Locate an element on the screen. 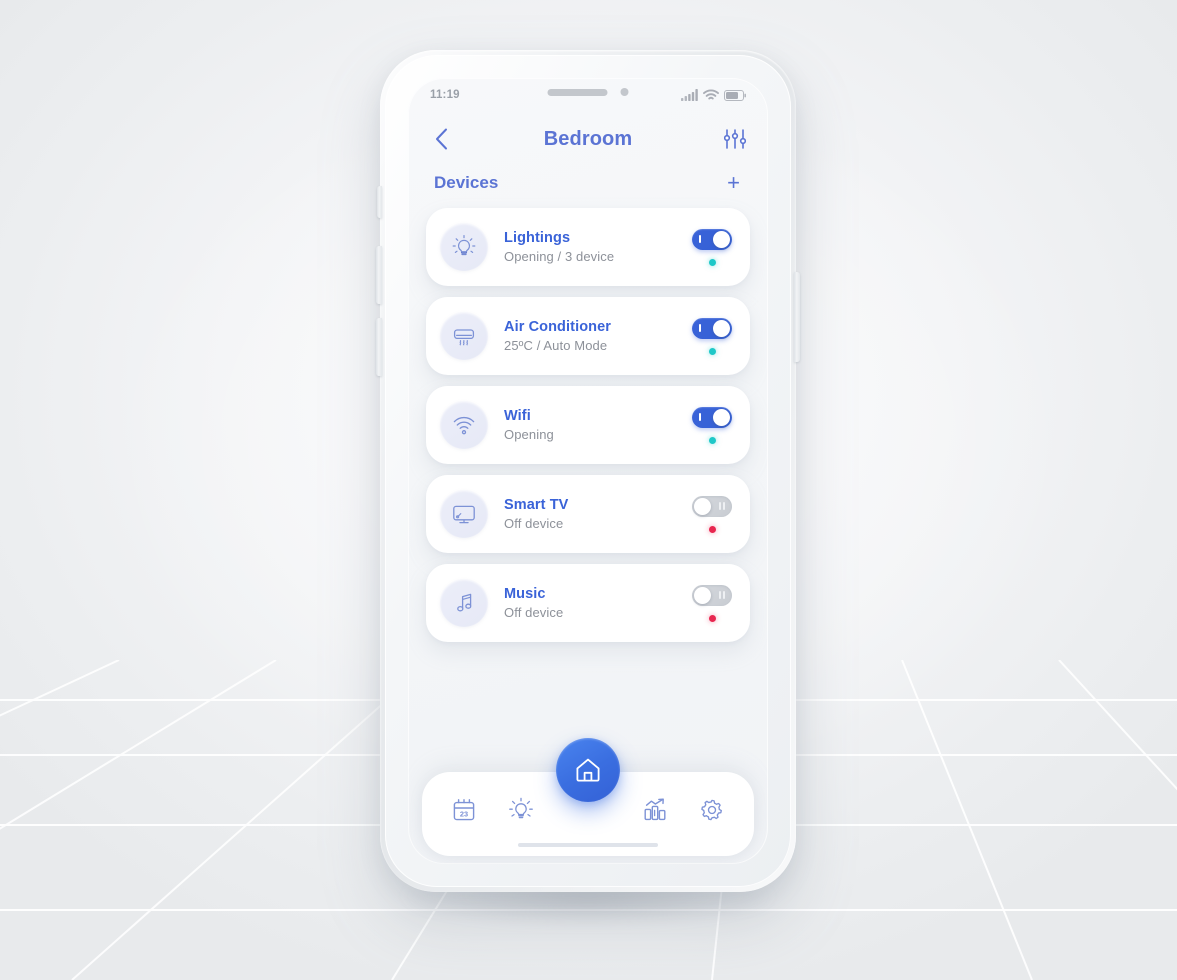 The height and width of the screenshot is (980, 1177). device-text: Air Conditioner 25ºC / Auto Mode is located at coordinates (598, 336).